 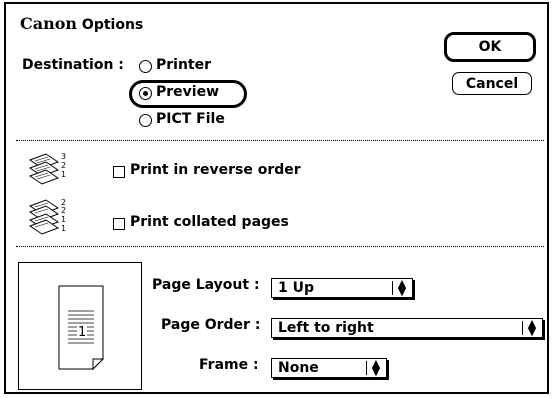 I want to click on page-thumbnail-icon: 1, so click(x=81, y=328).